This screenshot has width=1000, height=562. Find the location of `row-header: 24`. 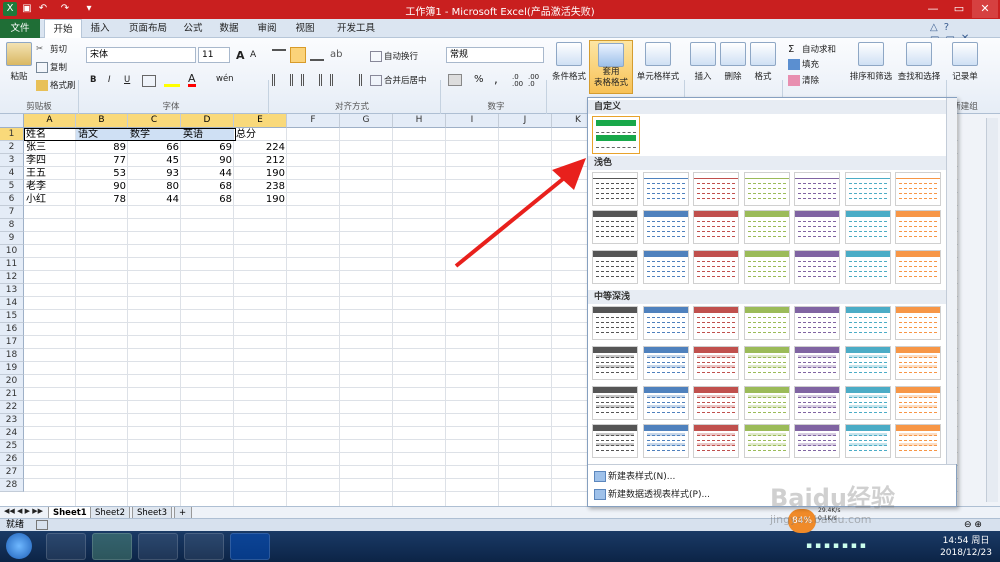

row-header: 24 is located at coordinates (12, 433).